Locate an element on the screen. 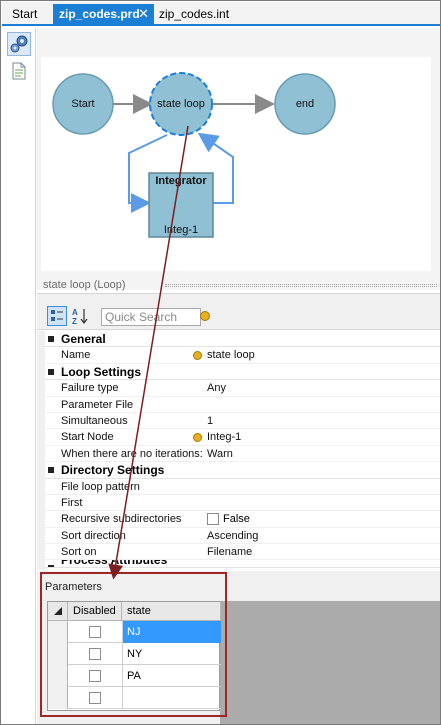 The height and width of the screenshot is (725, 441). state-loop-node-label: state loop is located at coordinates (181, 104).